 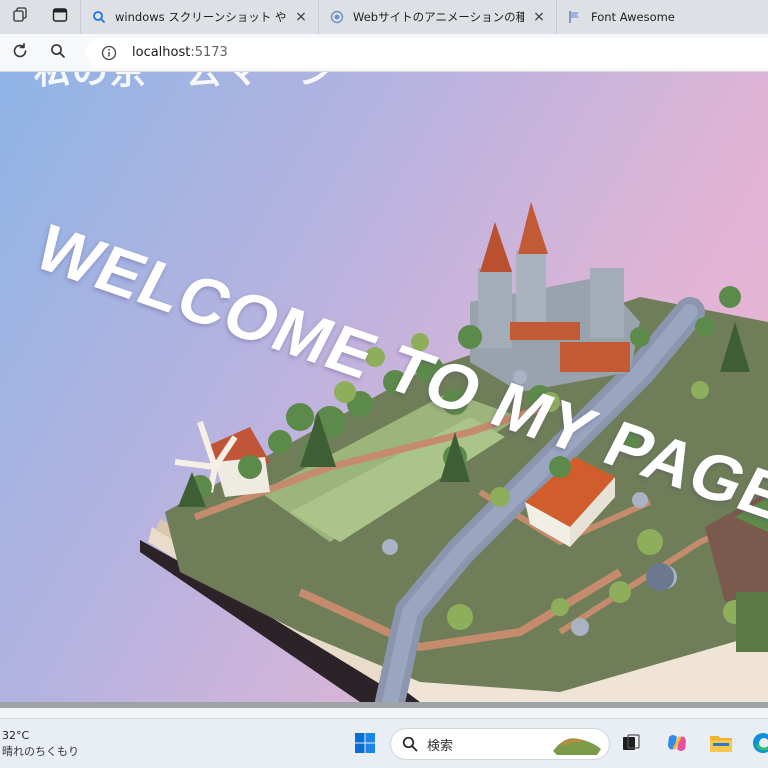 What do you see at coordinates (633, 17) in the screenshot?
I see `tab-title: Font Awesome` at bounding box center [633, 17].